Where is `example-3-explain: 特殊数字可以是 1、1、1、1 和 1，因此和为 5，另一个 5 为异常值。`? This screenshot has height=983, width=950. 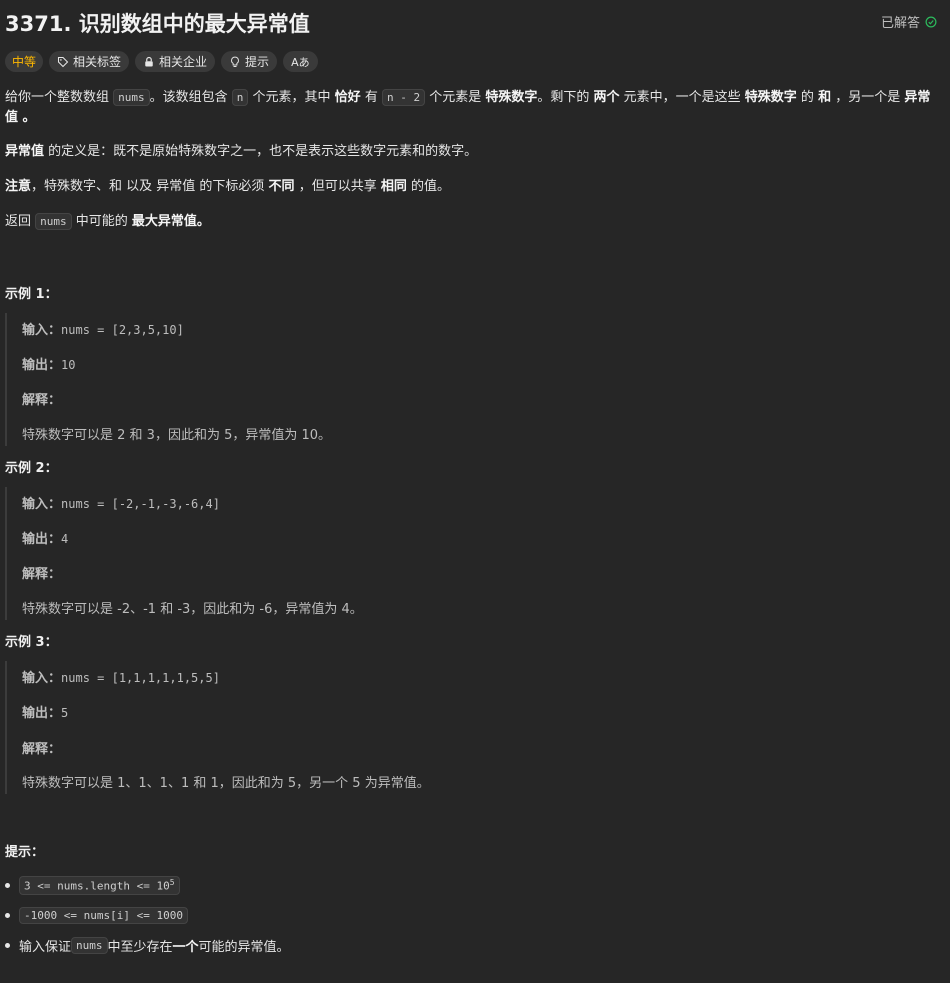 example-3-explain: 特殊数字可以是 1、1、1、1 和 1，因此和为 5，另一个 5 为异常值。 is located at coordinates (226, 783).